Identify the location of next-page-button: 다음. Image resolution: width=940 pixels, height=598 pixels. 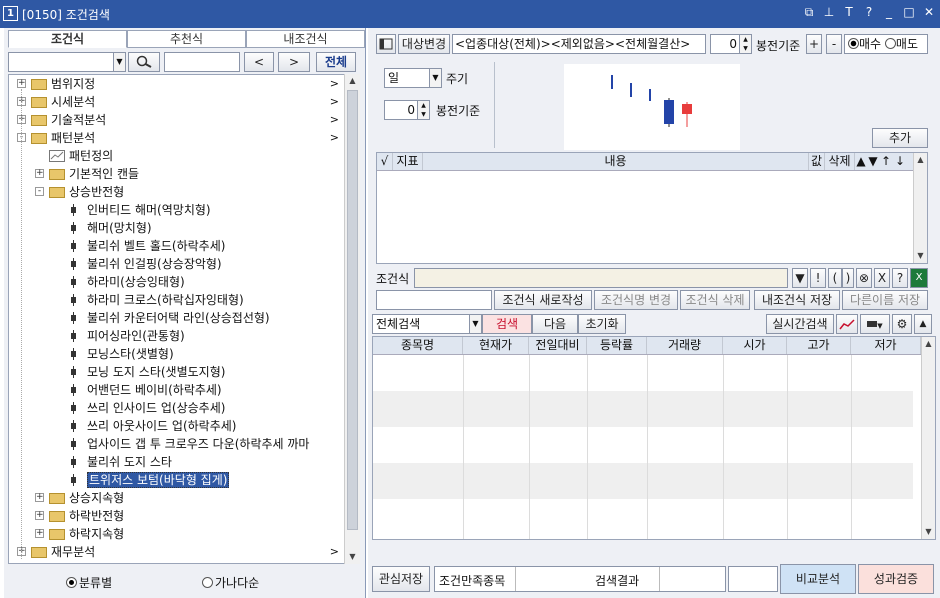
(555, 324).